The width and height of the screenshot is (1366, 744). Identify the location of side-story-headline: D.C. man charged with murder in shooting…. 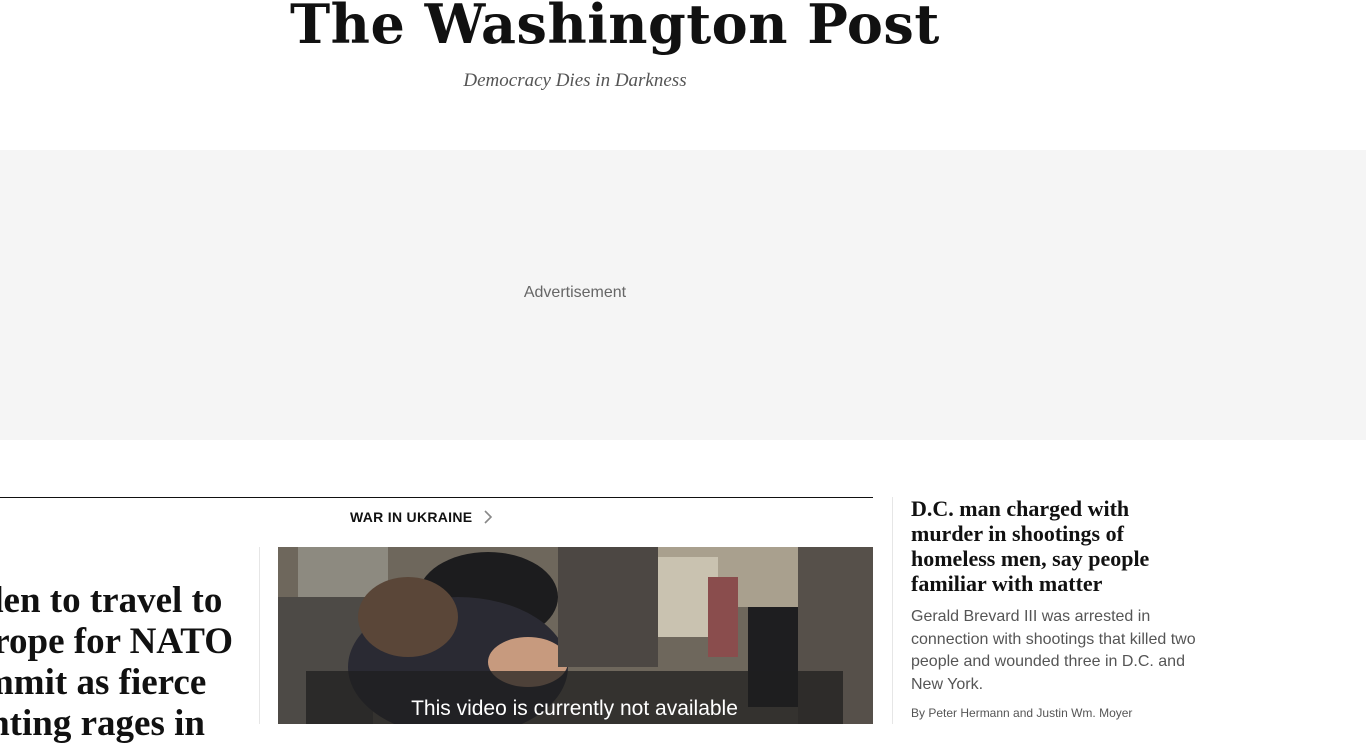
(1056, 546).